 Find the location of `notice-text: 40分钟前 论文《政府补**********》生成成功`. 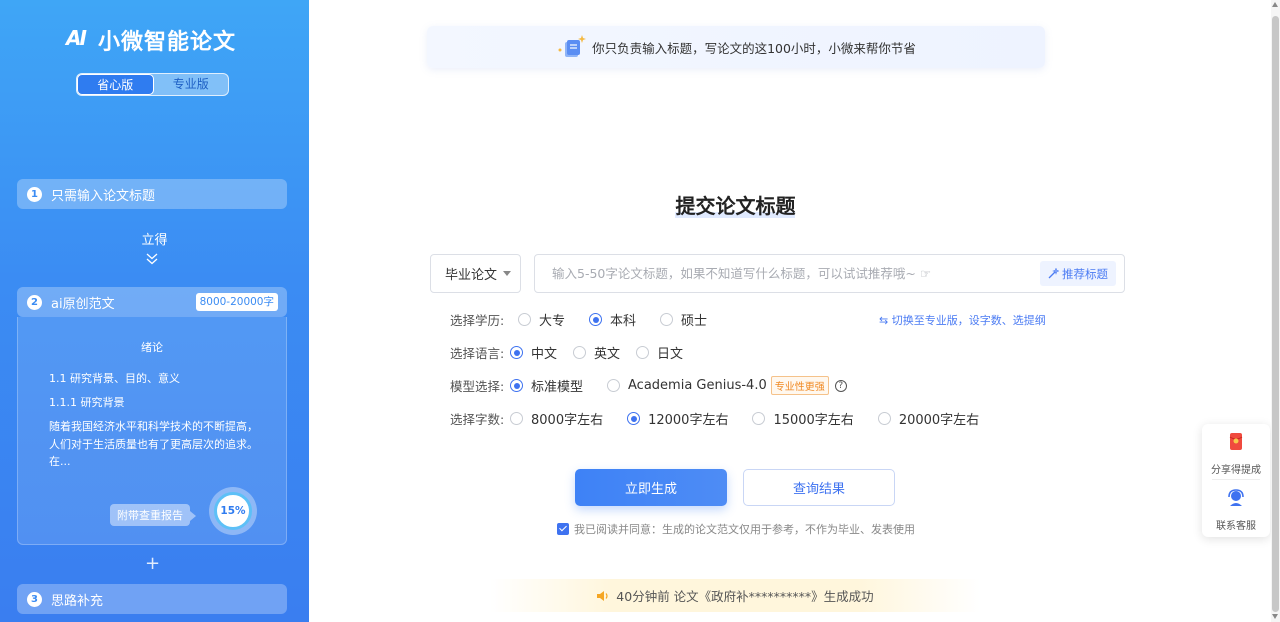

notice-text: 40分钟前 论文《政府补**********》生成成功 is located at coordinates (745, 596).